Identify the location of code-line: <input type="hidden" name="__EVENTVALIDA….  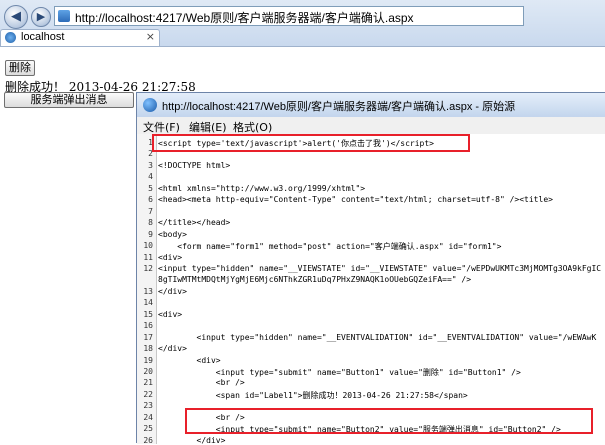
(377, 337).